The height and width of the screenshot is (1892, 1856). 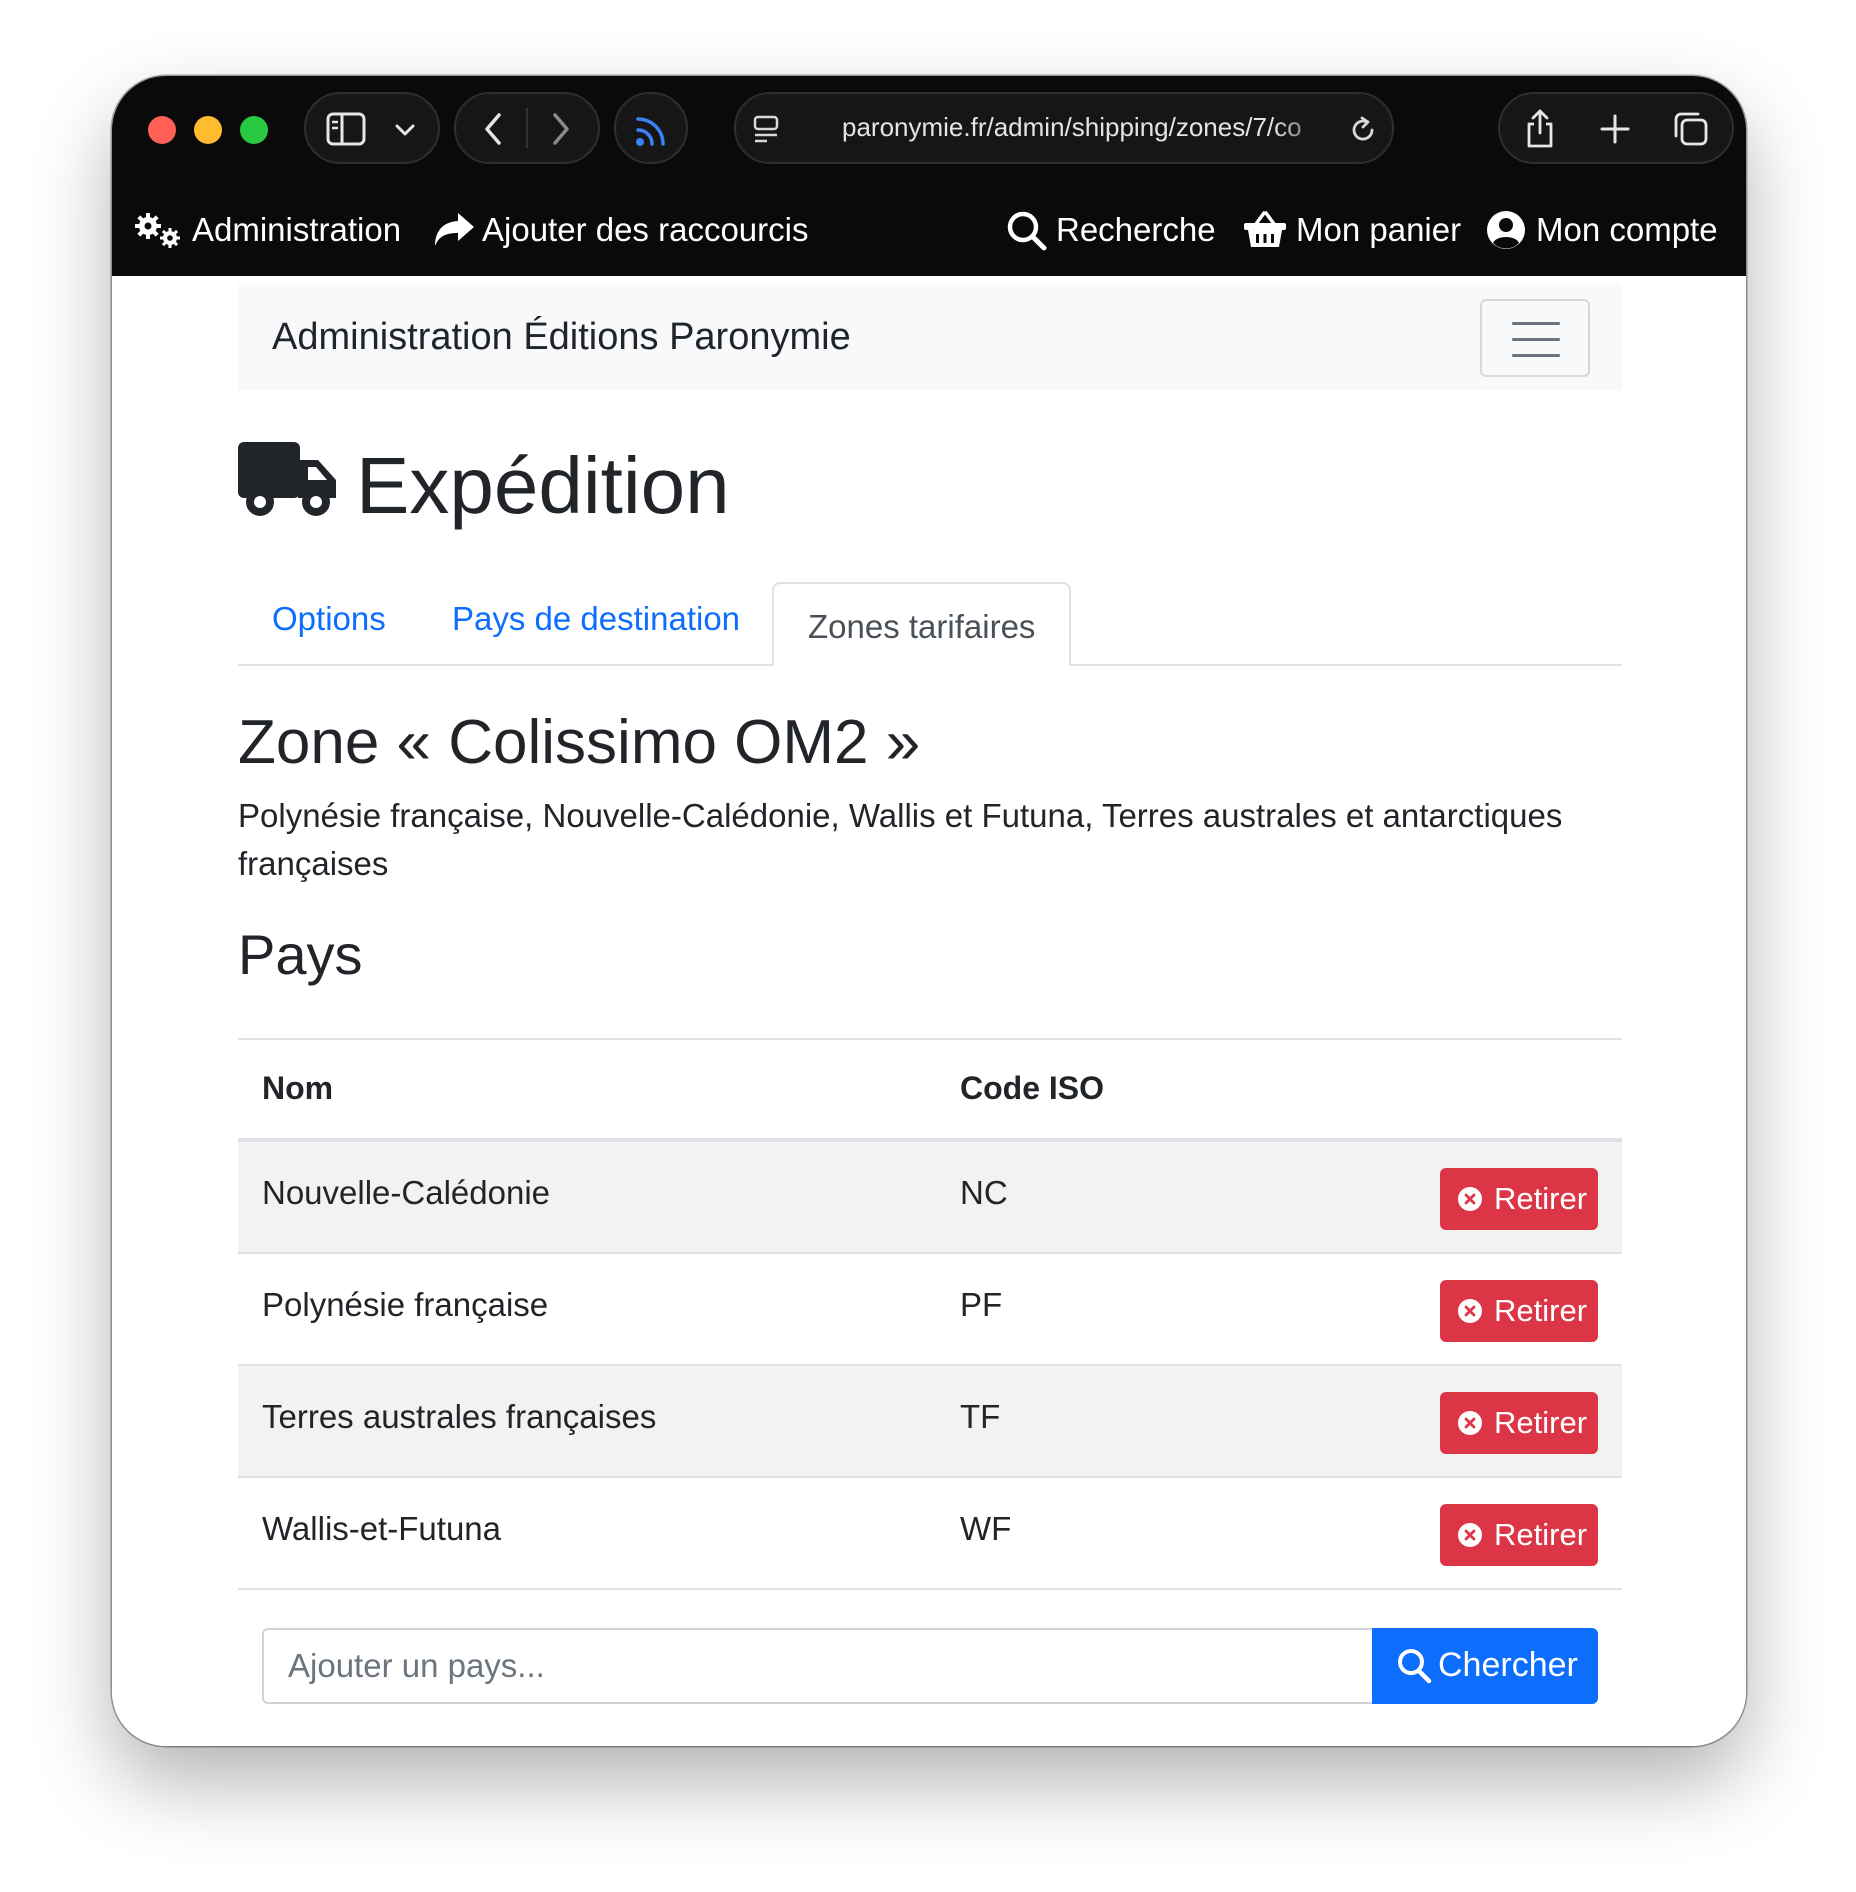 What do you see at coordinates (1032, 1088) in the screenshot?
I see `column-header-iso: Code ISO` at bounding box center [1032, 1088].